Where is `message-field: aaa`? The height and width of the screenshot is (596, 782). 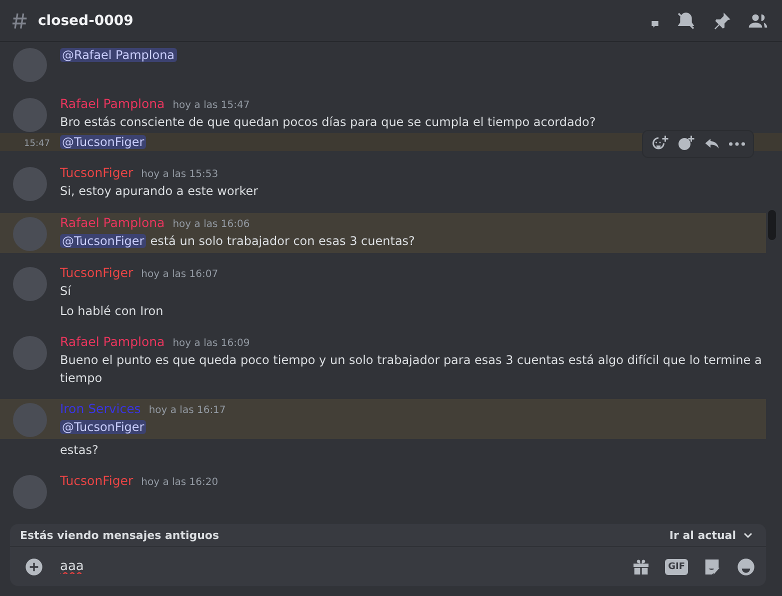 message-field: aaa is located at coordinates (338, 566).